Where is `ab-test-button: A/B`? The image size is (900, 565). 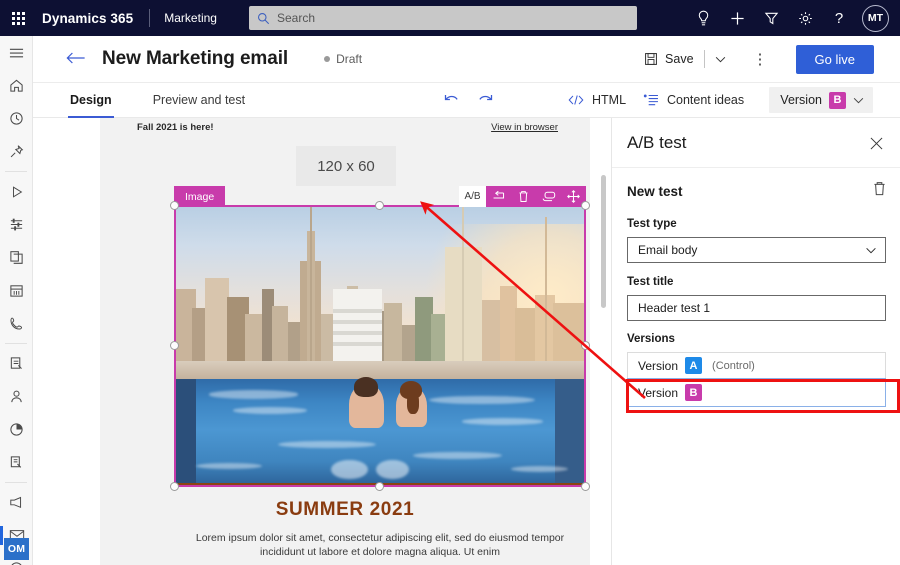
ab-test-button: A/B is located at coordinates (472, 196).